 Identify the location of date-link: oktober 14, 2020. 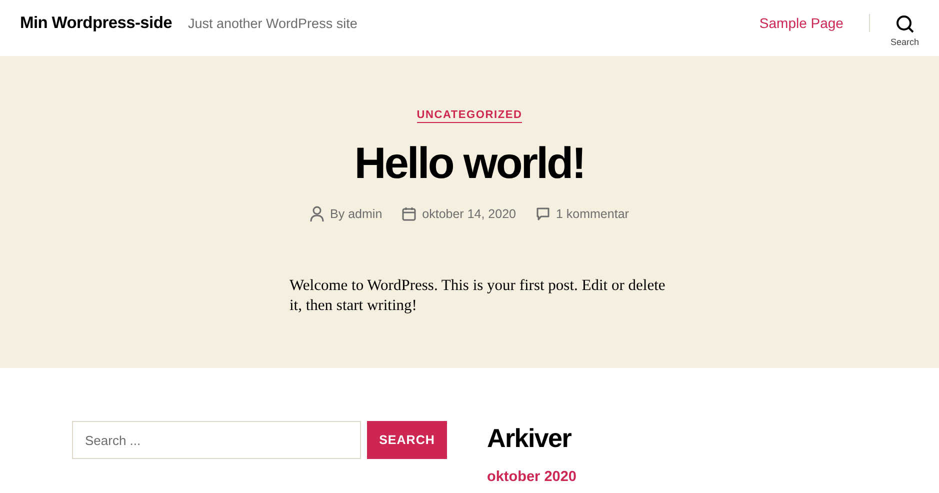
(469, 214).